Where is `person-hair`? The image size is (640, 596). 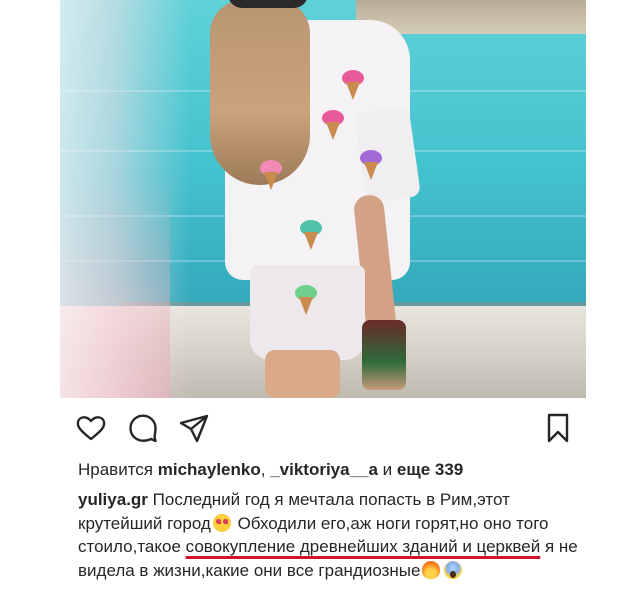
person-hair is located at coordinates (260, 92).